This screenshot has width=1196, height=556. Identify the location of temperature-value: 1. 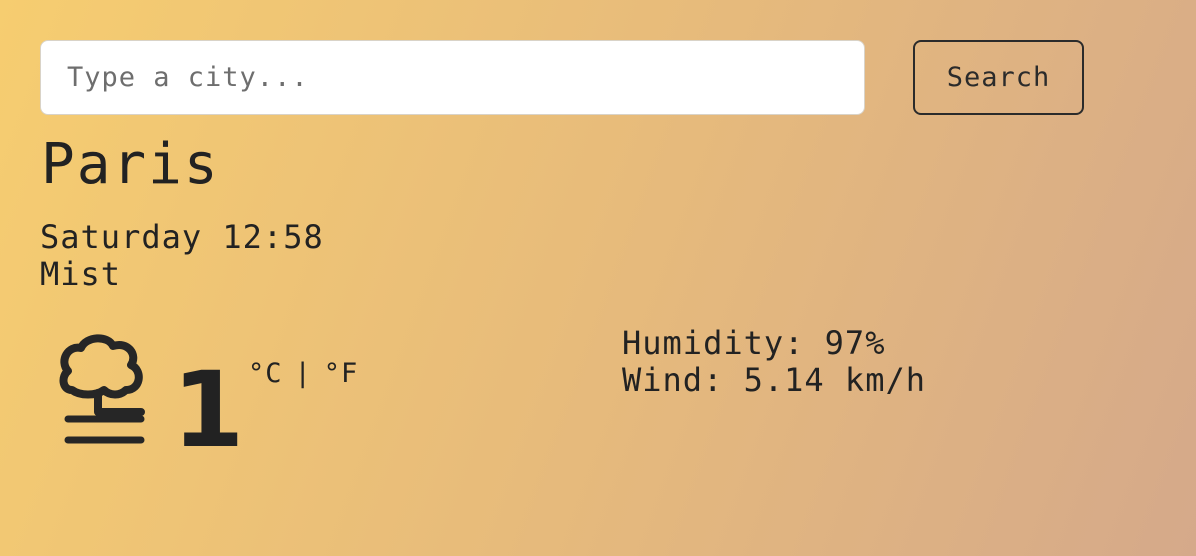
(208, 410).